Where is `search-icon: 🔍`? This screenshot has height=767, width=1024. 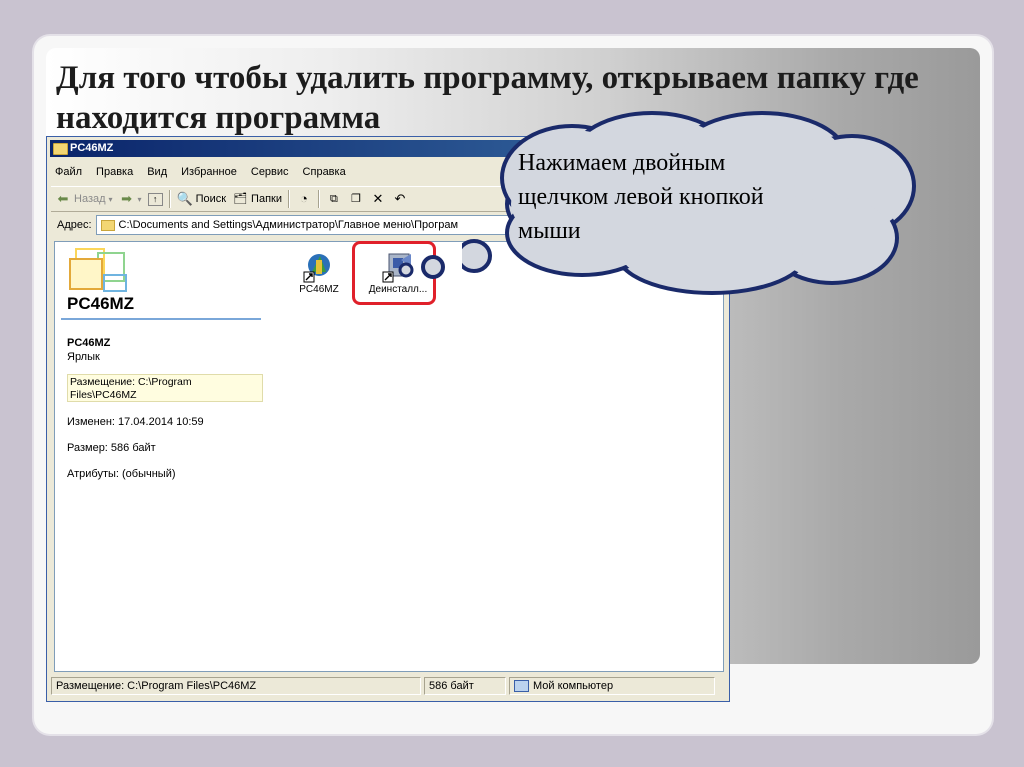
search-icon: 🔍 is located at coordinates (184, 198).